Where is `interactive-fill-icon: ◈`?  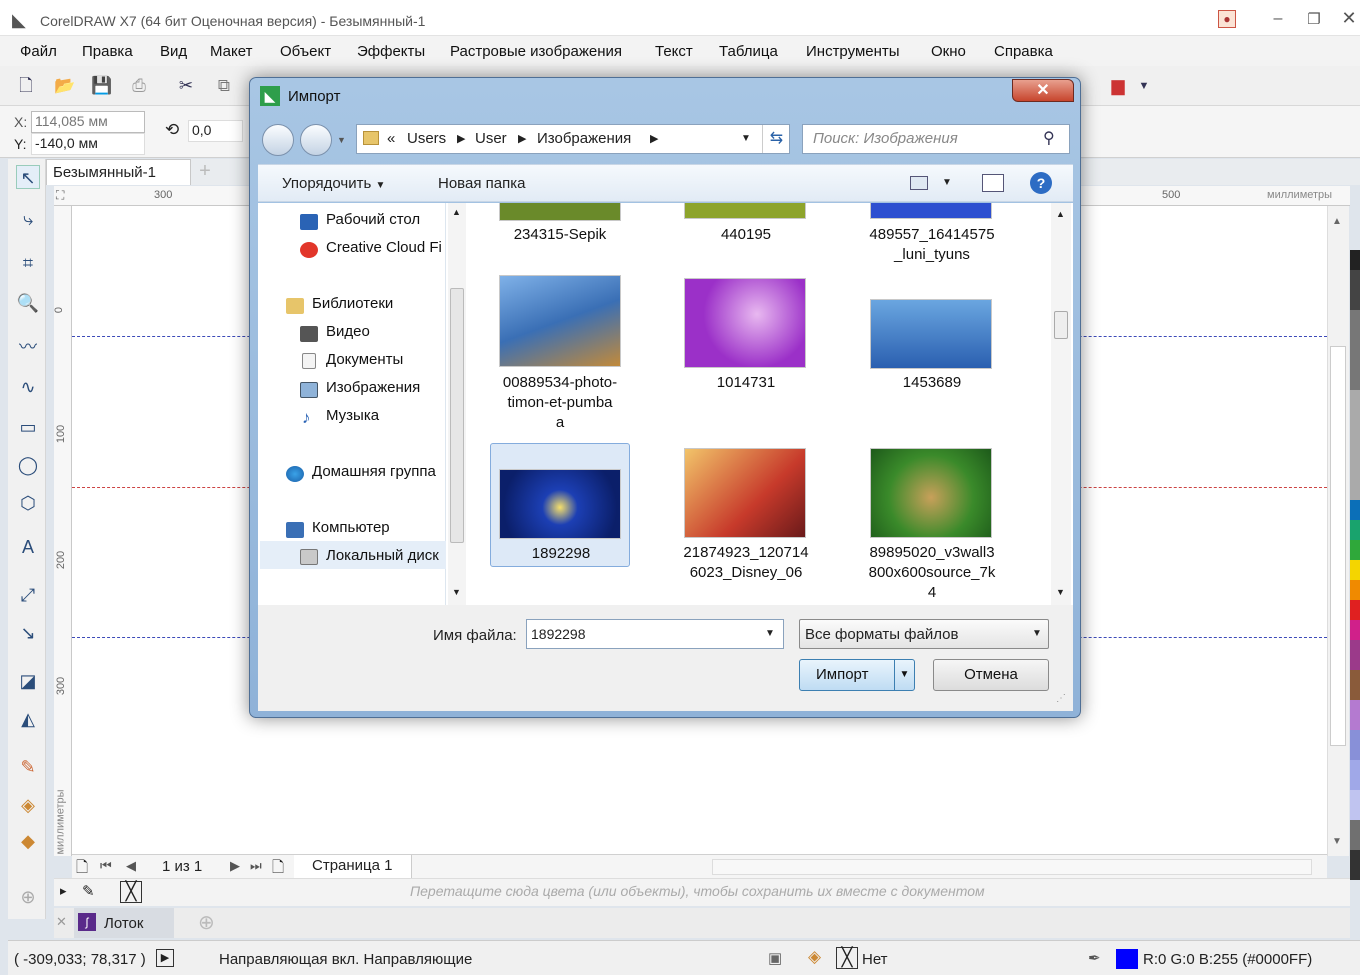
interactive-fill-icon: ◈ is located at coordinates (28, 805).